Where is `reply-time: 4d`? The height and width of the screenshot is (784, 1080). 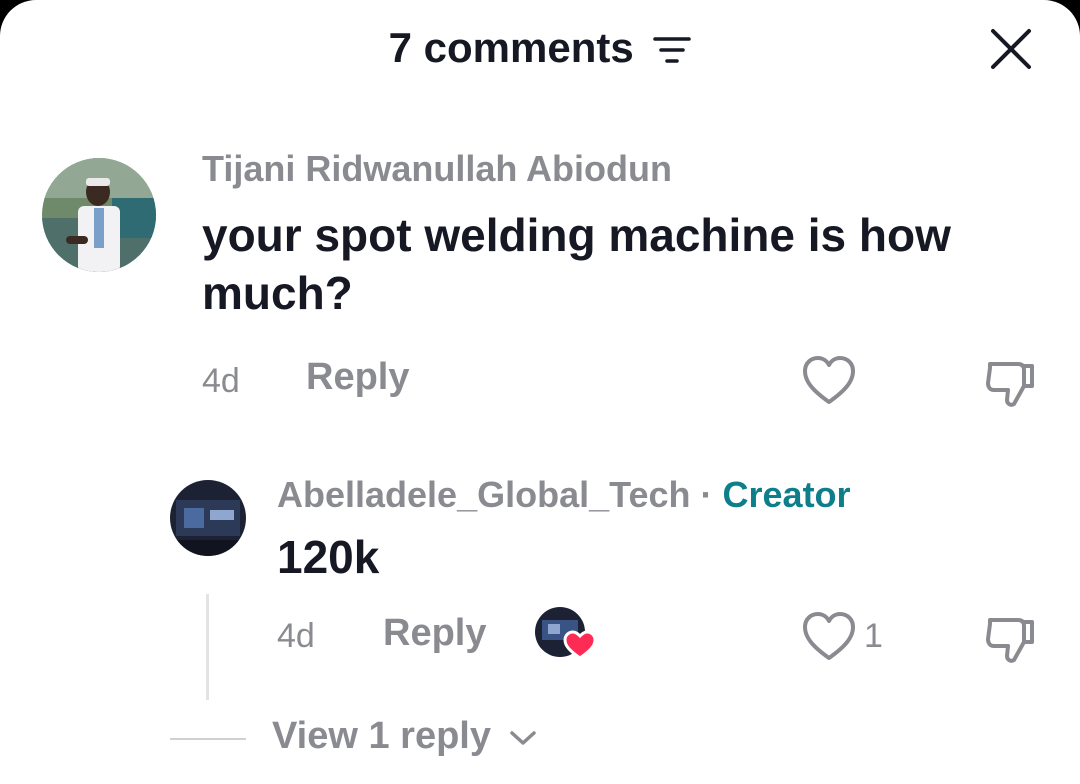 reply-time: 4d is located at coordinates (296, 636).